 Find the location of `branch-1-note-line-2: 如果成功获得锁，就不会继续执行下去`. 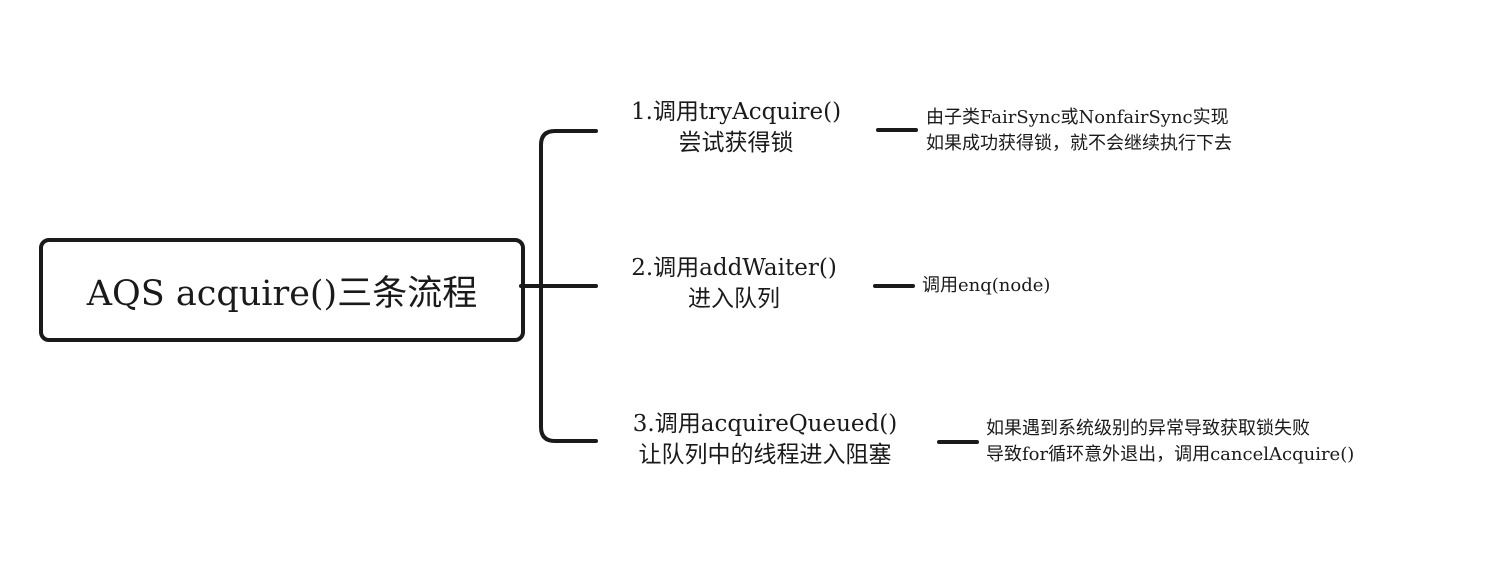

branch-1-note-line-2: 如果成功获得锁，就不会继续执行下去 is located at coordinates (1079, 143).